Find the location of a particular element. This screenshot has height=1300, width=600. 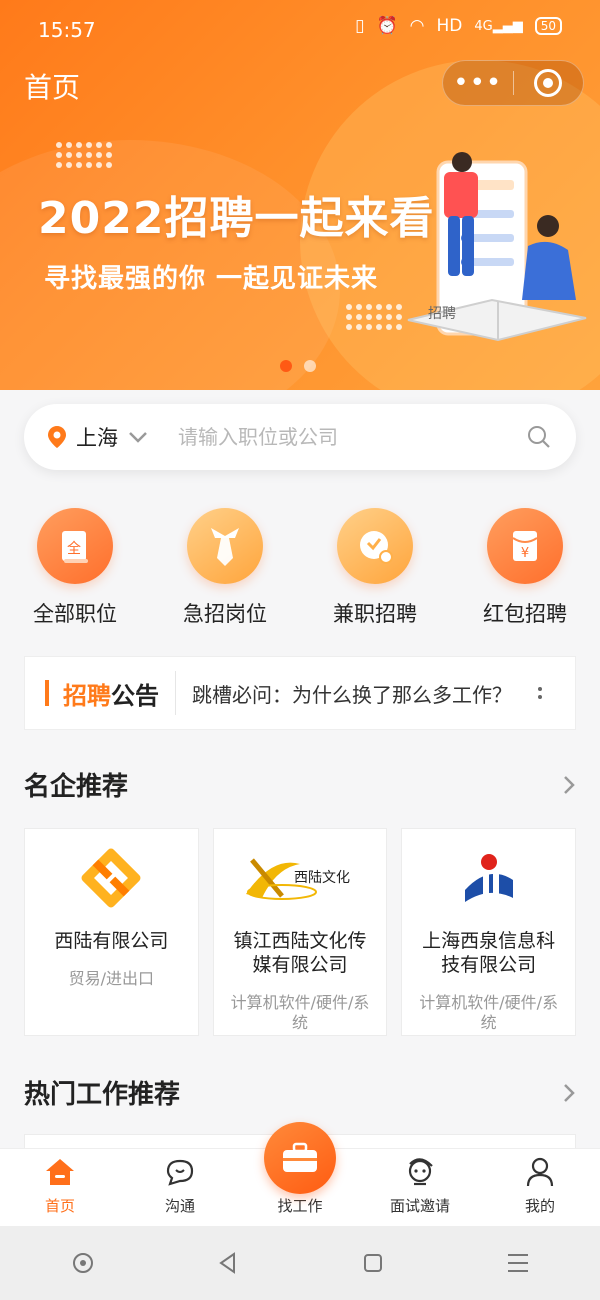

more-icon: ••• is located at coordinates (478, 83).